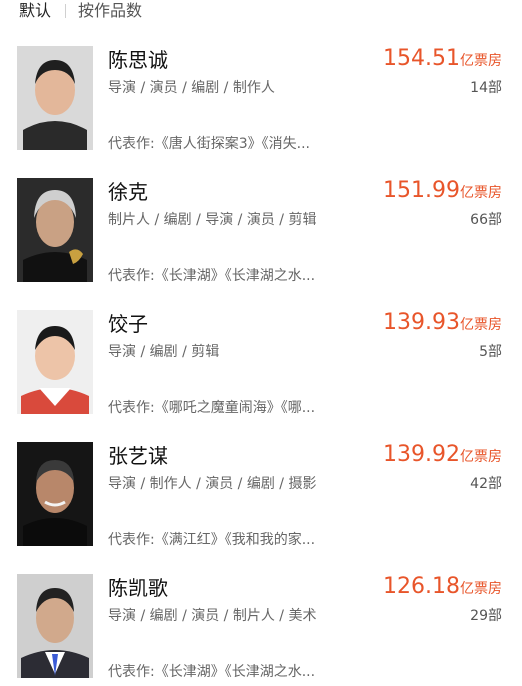  I want to click on director-roles: 导演 / 制作人 / 演员 / 编剧 / 摄影, so click(212, 484).